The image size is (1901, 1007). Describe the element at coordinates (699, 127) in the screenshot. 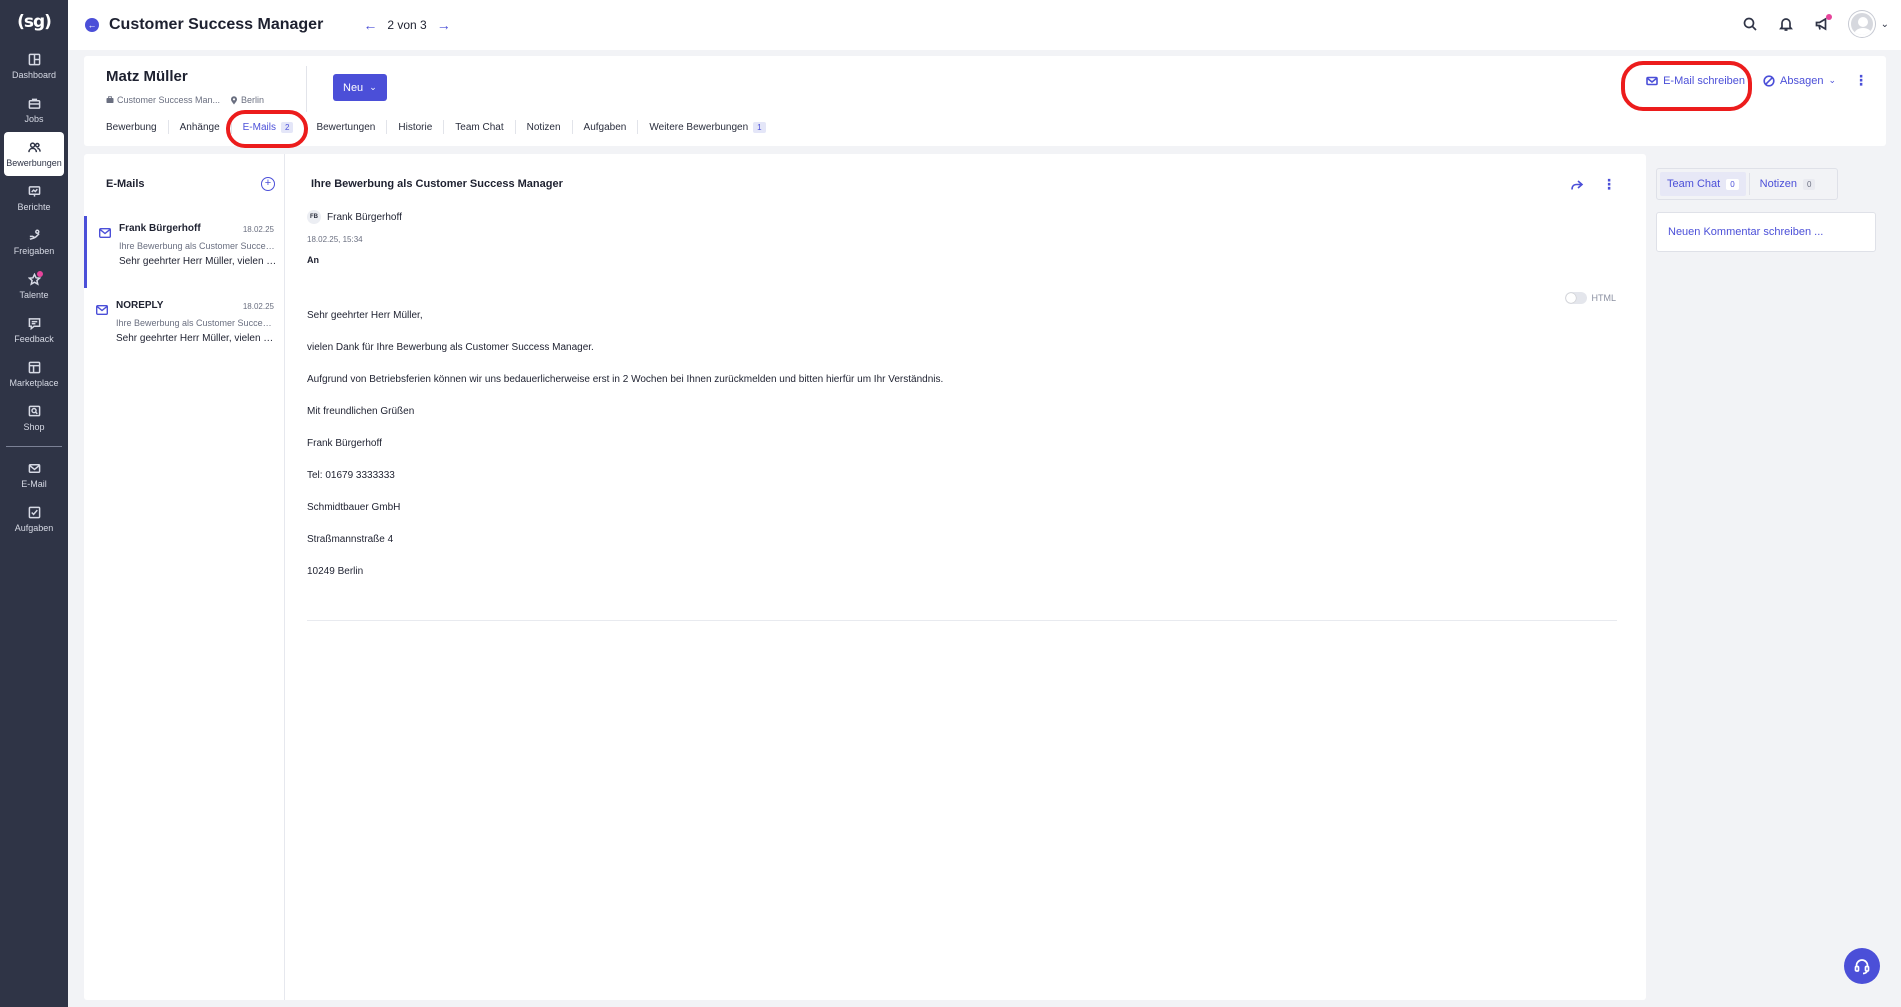

I see `tab-label: Weitere Bewerbungen` at that location.